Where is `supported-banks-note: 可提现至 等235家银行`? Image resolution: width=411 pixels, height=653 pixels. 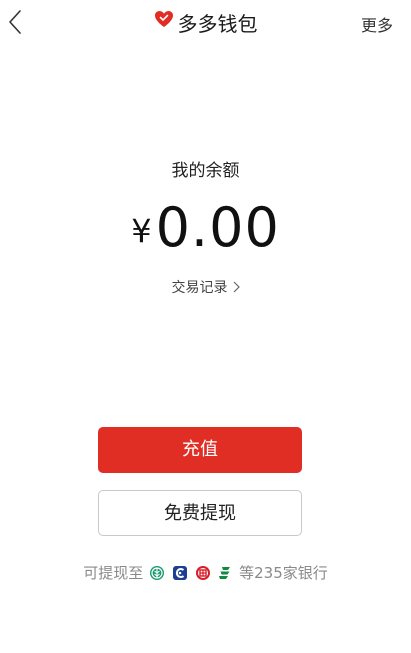 supported-banks-note: 可提现至 等235家银行 is located at coordinates (205, 572).